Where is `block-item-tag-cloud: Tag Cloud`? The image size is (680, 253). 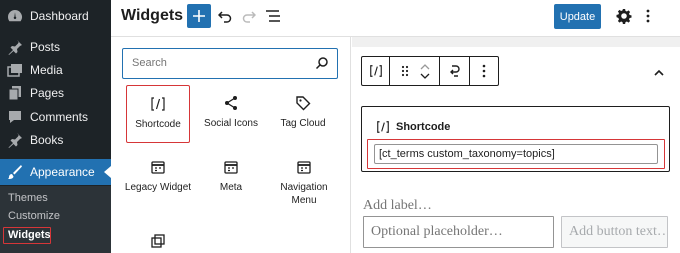
block-item-tag-cloud: Tag Cloud is located at coordinates (303, 112).